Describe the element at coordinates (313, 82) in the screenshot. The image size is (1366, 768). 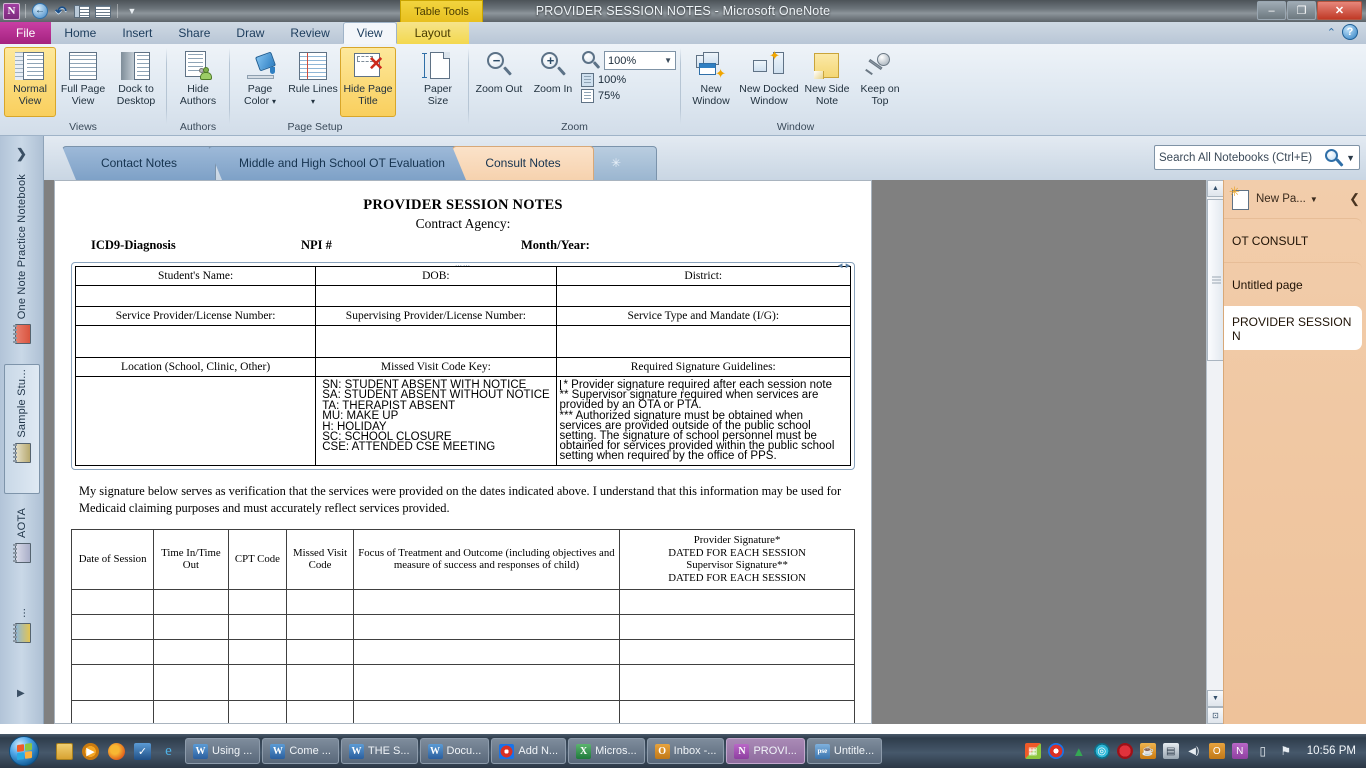
I see `rule-lines-button: Rule Lines ▾` at that location.